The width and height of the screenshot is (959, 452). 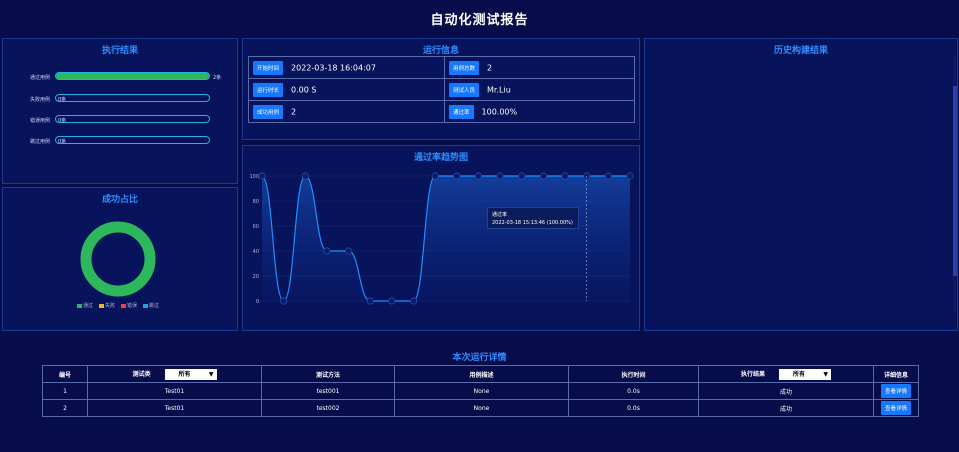 I want to click on trend-chart: 0 20 40 60 80 100, so click(x=441, y=238).